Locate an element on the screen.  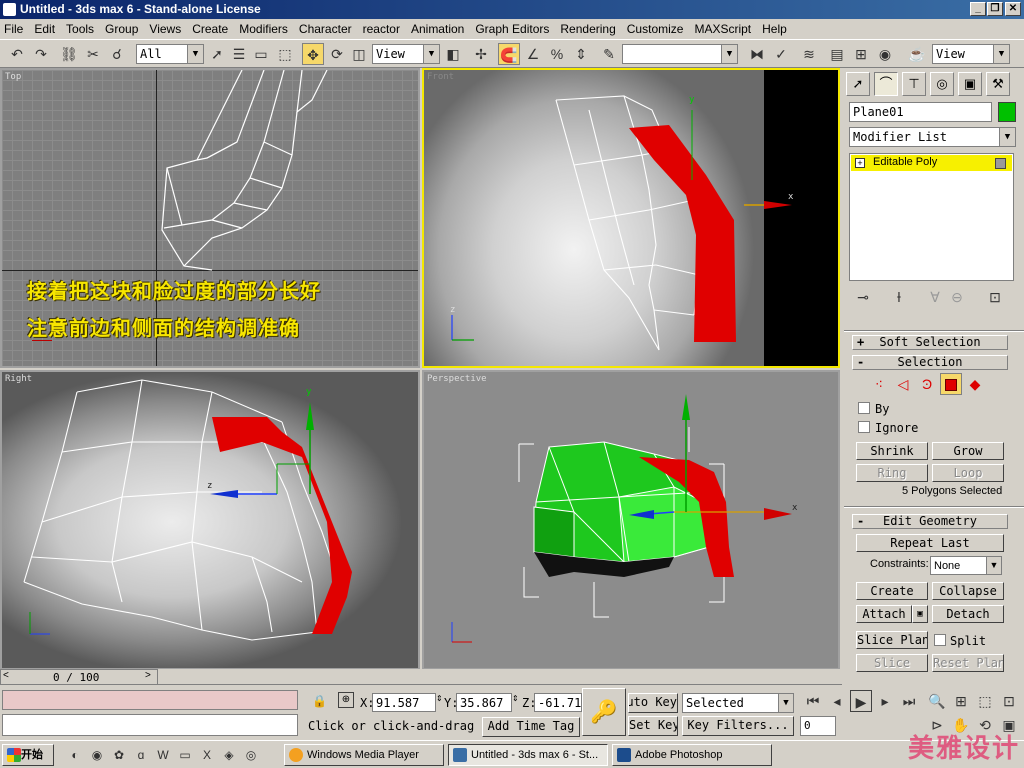
quicklaunch-app-icon: ✿ is located at coordinates (119, 755).